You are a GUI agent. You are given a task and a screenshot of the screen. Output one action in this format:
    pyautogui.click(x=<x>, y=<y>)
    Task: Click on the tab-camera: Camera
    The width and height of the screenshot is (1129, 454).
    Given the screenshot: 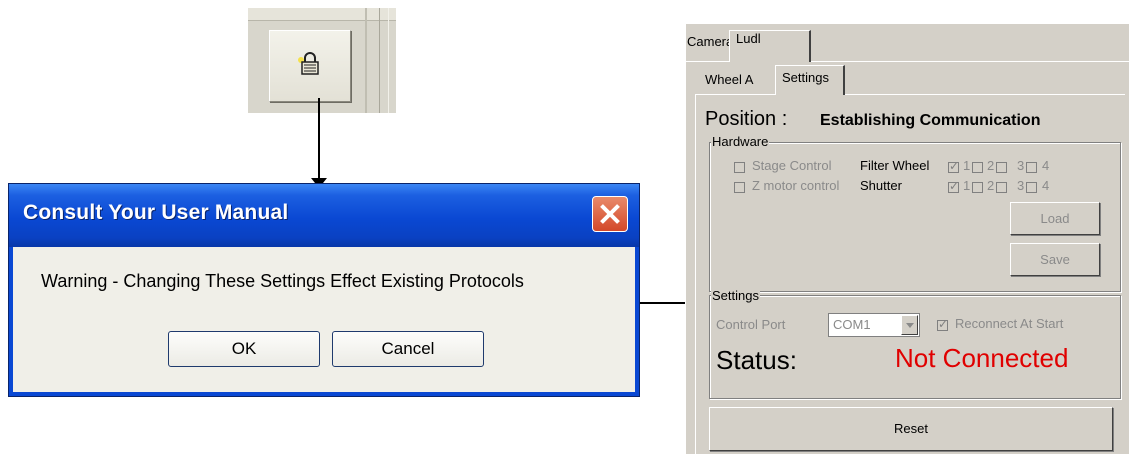 What is the action you would take?
    pyautogui.click(x=710, y=41)
    